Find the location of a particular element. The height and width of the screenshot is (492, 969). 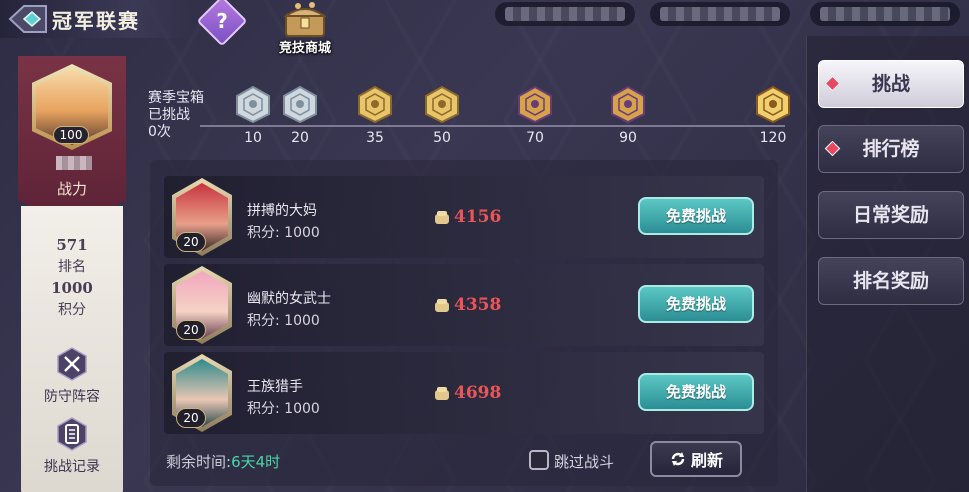

challenged-label: 已挑战 is located at coordinates (169, 115).